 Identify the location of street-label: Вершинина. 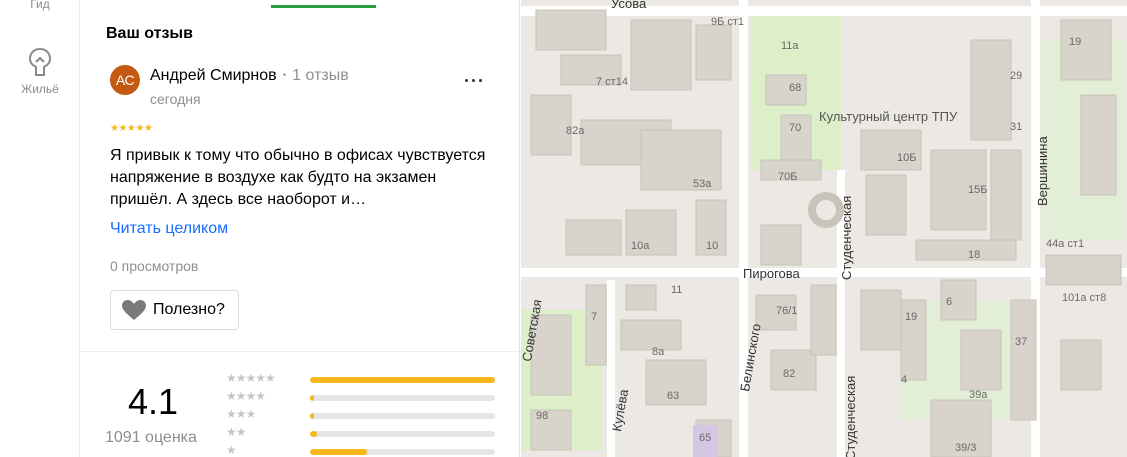
(1042, 171).